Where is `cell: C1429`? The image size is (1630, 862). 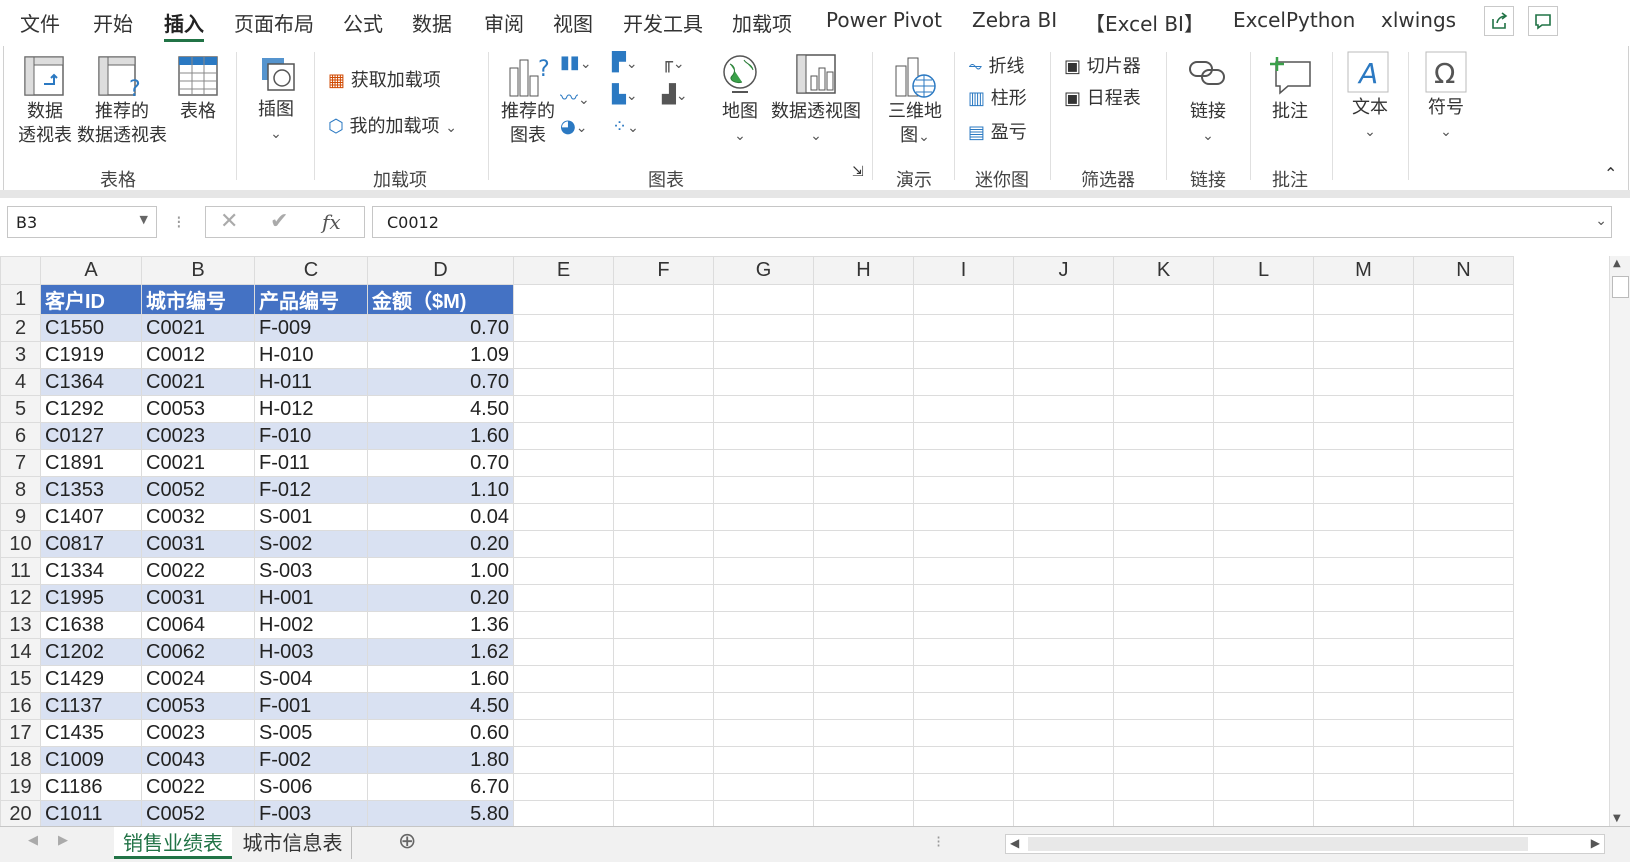 cell: C1429 is located at coordinates (91, 679).